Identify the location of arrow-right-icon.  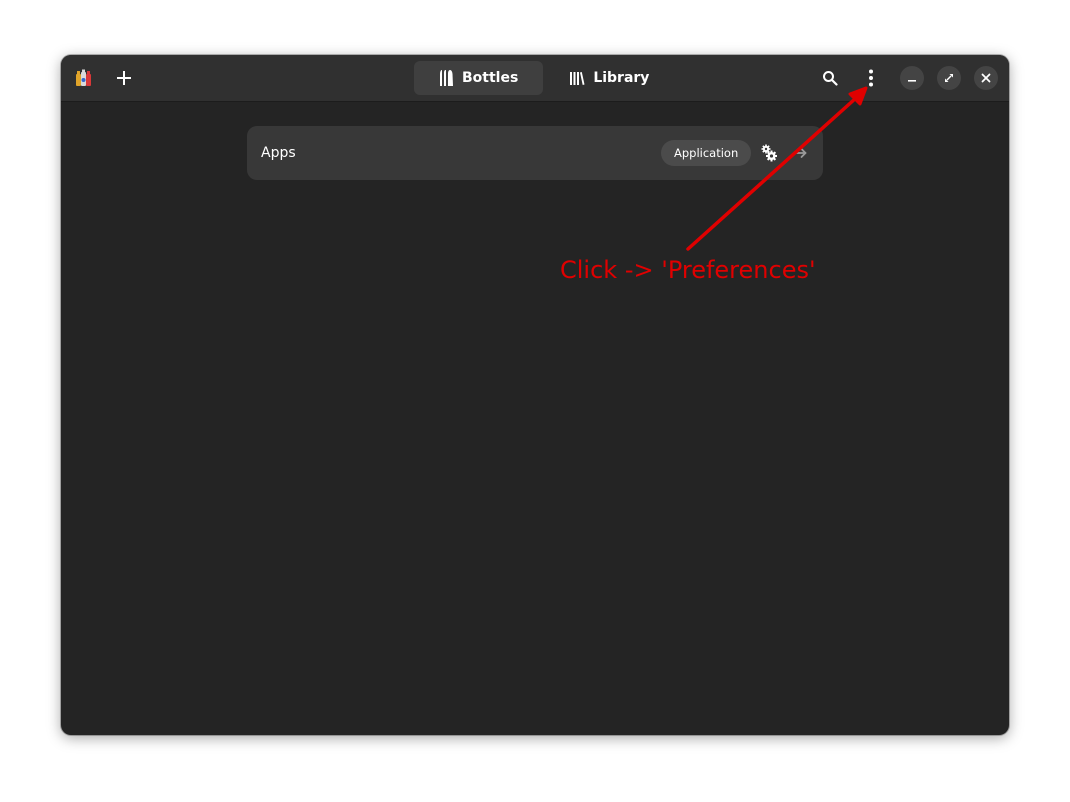
(801, 153).